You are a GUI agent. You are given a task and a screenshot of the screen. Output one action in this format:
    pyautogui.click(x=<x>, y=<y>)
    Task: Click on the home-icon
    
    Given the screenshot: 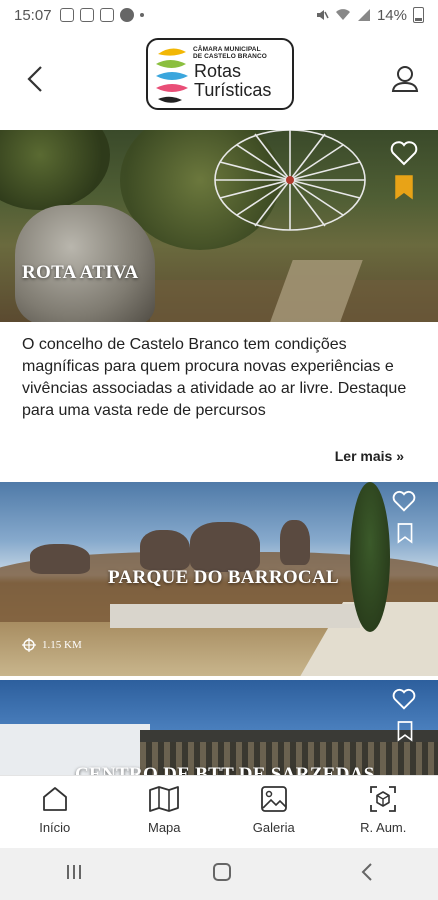 What is the action you would take?
    pyautogui.click(x=54, y=799)
    